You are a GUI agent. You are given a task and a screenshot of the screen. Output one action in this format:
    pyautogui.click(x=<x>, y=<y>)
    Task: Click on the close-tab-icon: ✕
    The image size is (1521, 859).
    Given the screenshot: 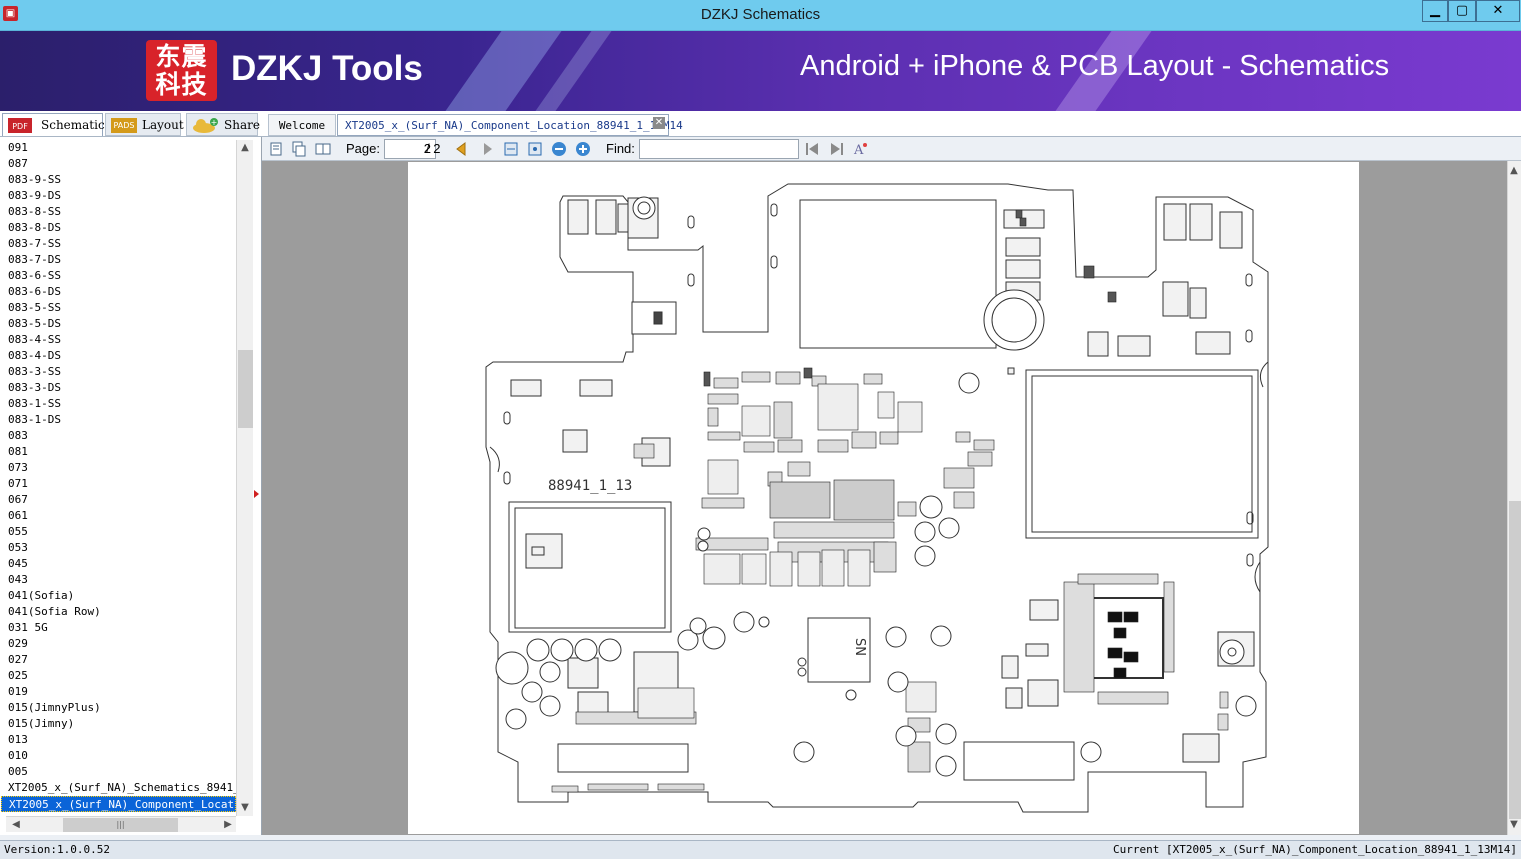 What is the action you would take?
    pyautogui.click(x=659, y=123)
    